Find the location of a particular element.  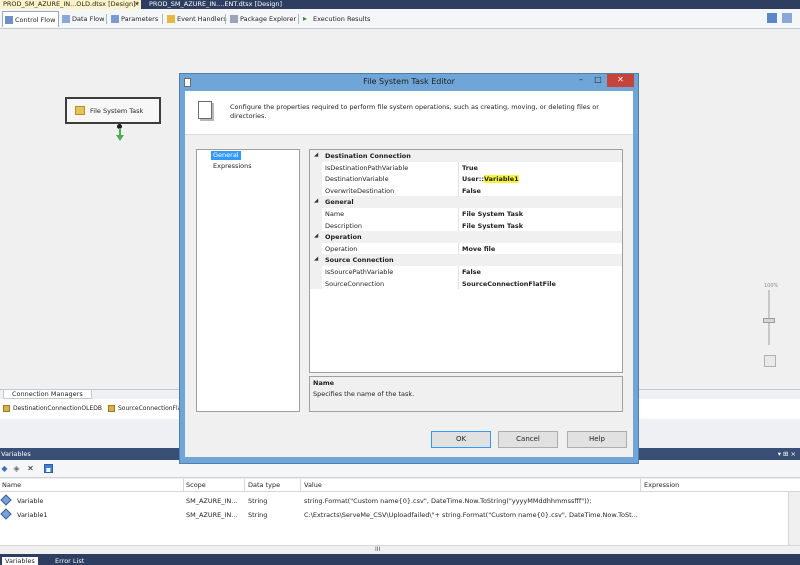

connection-label: DestinationConnectionOLEDB is located at coordinates (57, 408).